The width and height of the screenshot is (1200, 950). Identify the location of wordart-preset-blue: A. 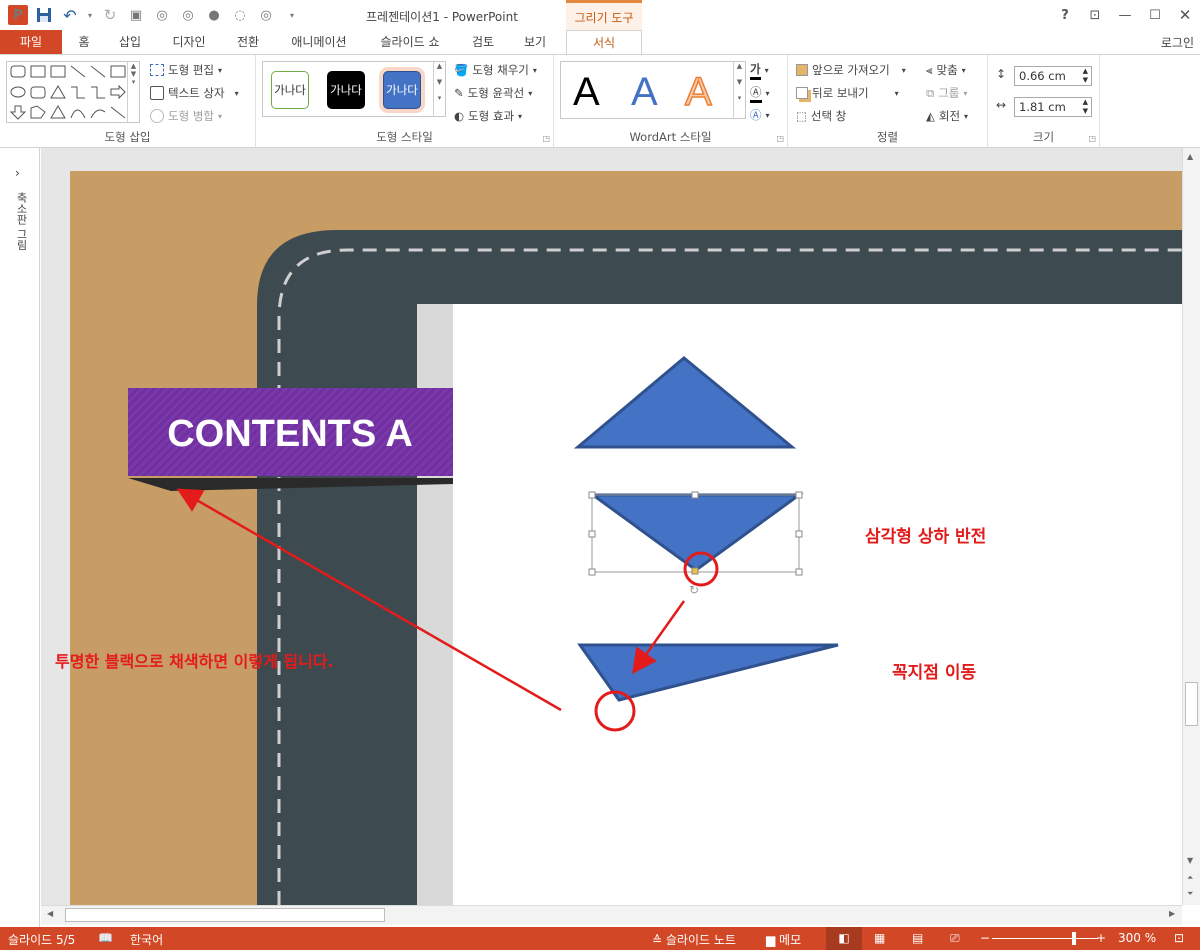
(644, 92).